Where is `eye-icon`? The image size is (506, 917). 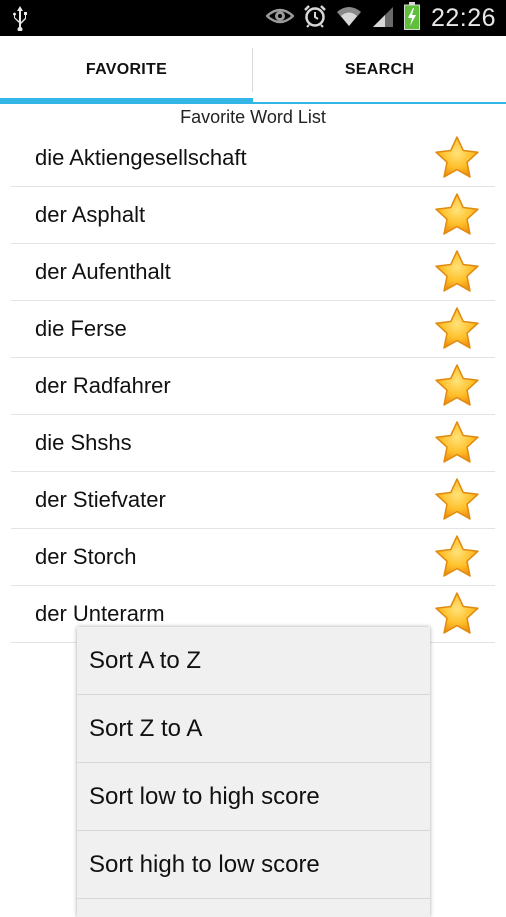
eye-icon is located at coordinates (280, 18).